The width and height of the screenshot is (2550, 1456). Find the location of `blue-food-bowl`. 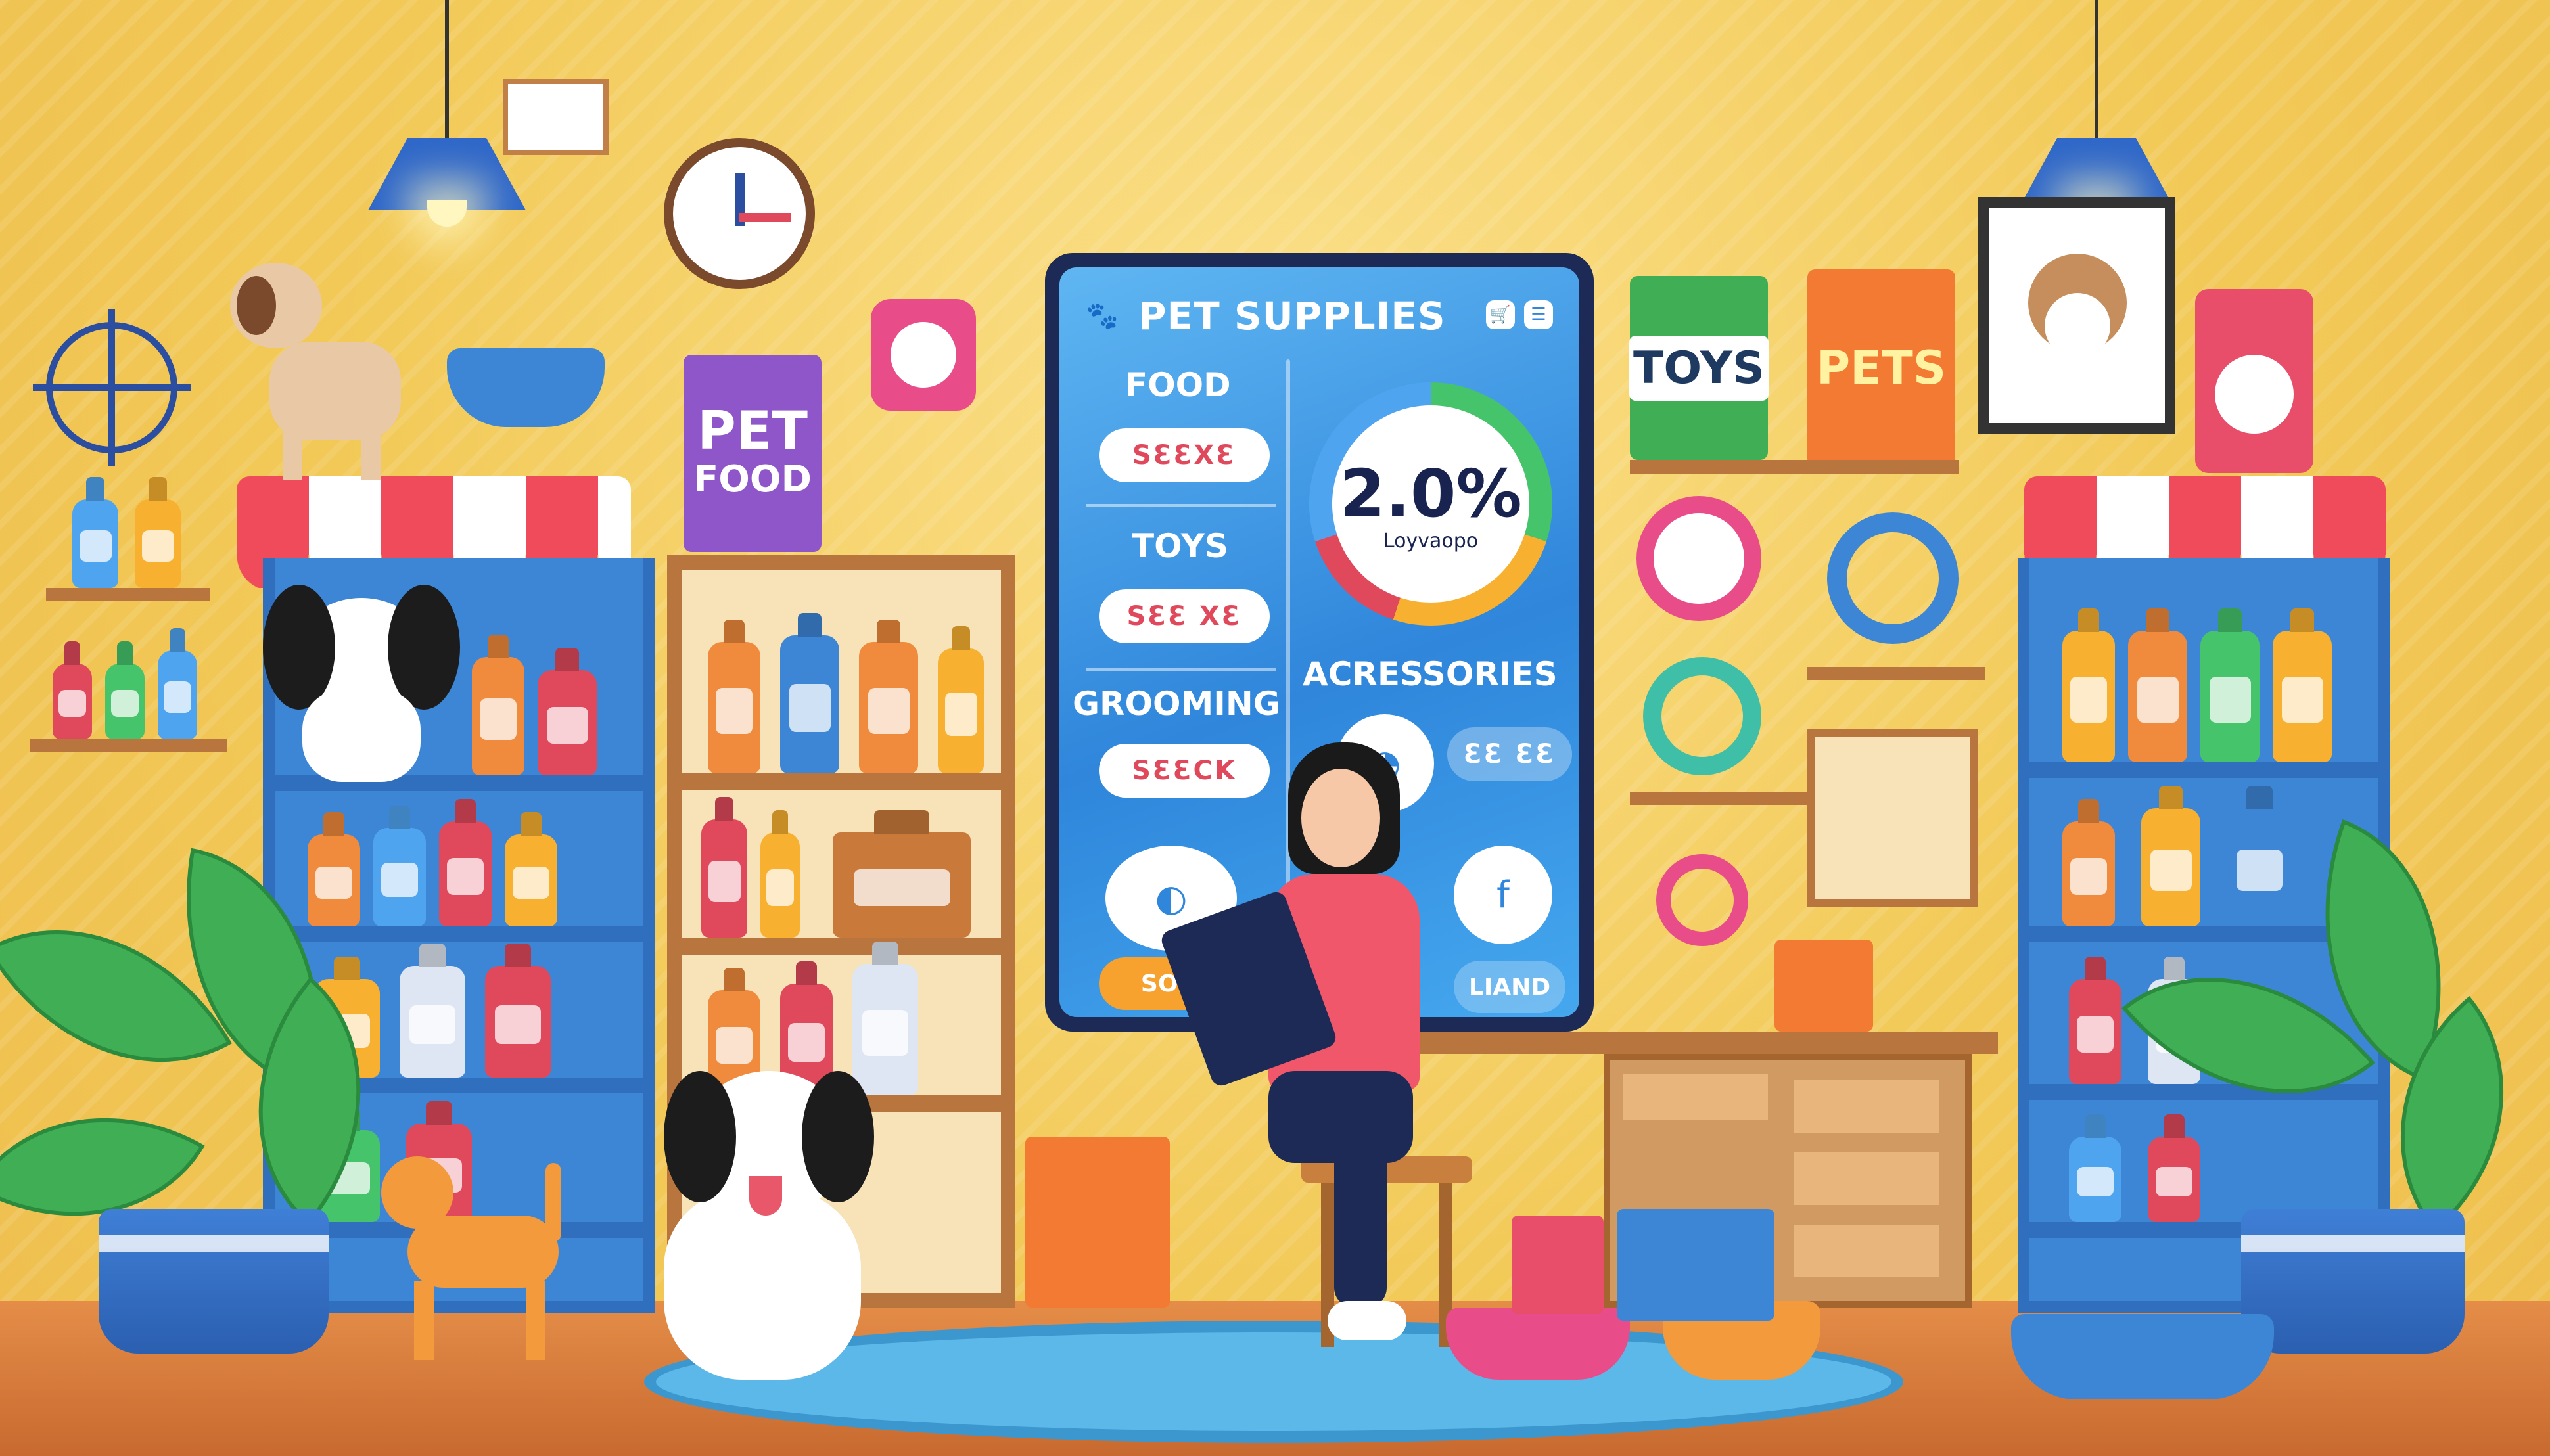

blue-food-bowl is located at coordinates (2142, 1356).